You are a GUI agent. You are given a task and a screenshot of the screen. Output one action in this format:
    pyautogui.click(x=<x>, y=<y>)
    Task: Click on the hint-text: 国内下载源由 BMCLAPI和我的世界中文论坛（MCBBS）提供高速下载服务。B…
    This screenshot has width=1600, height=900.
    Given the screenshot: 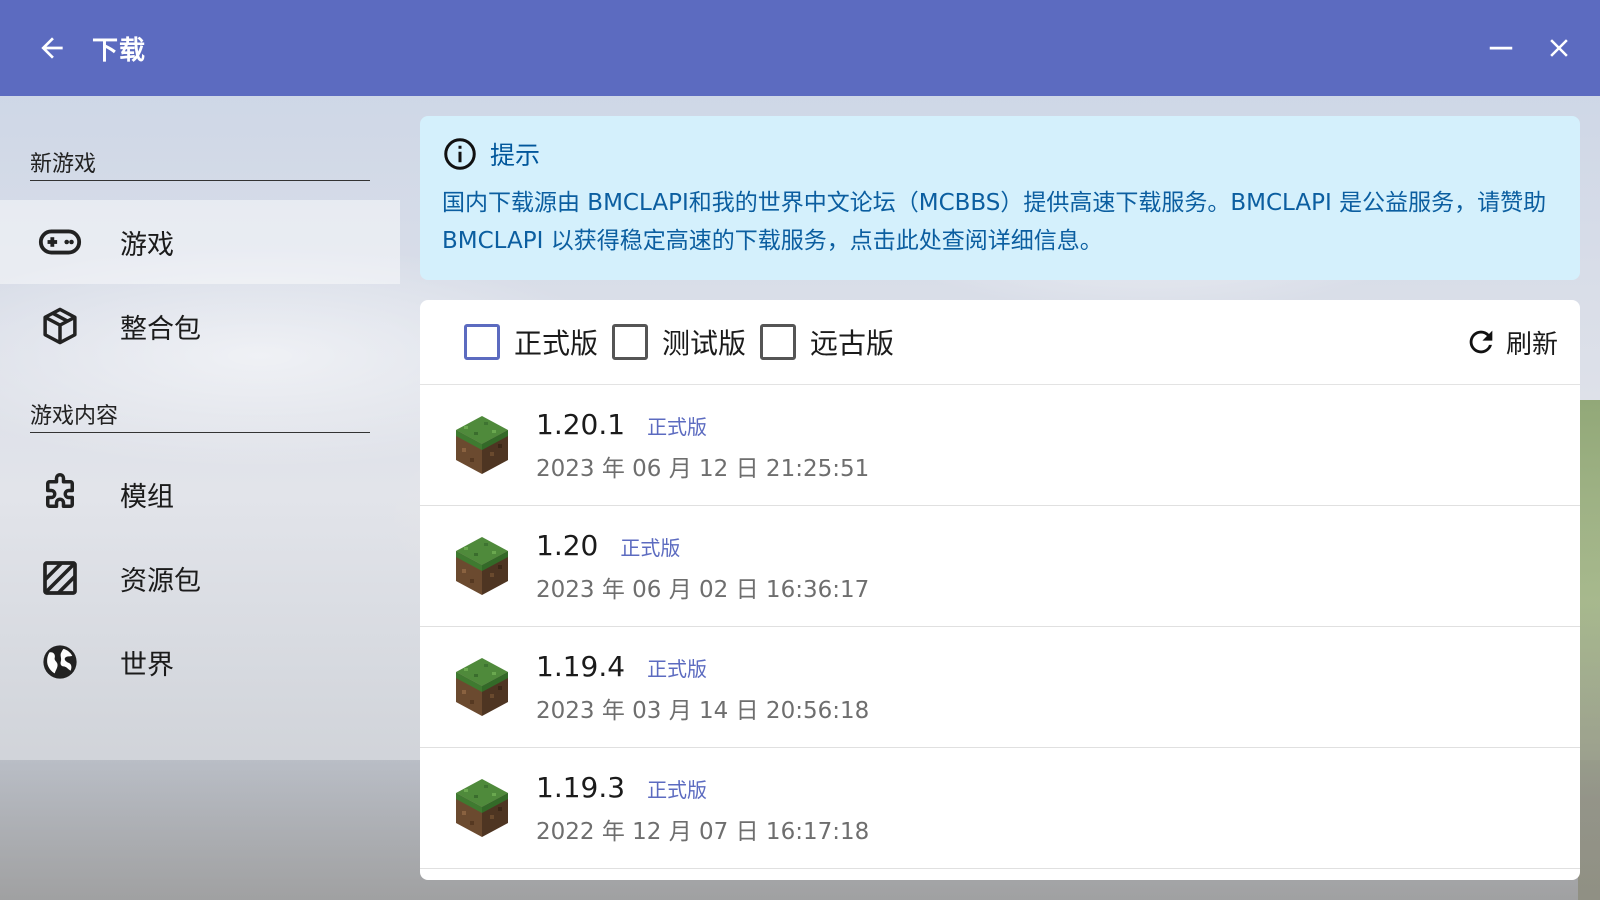 What is the action you would take?
    pyautogui.click(x=994, y=222)
    